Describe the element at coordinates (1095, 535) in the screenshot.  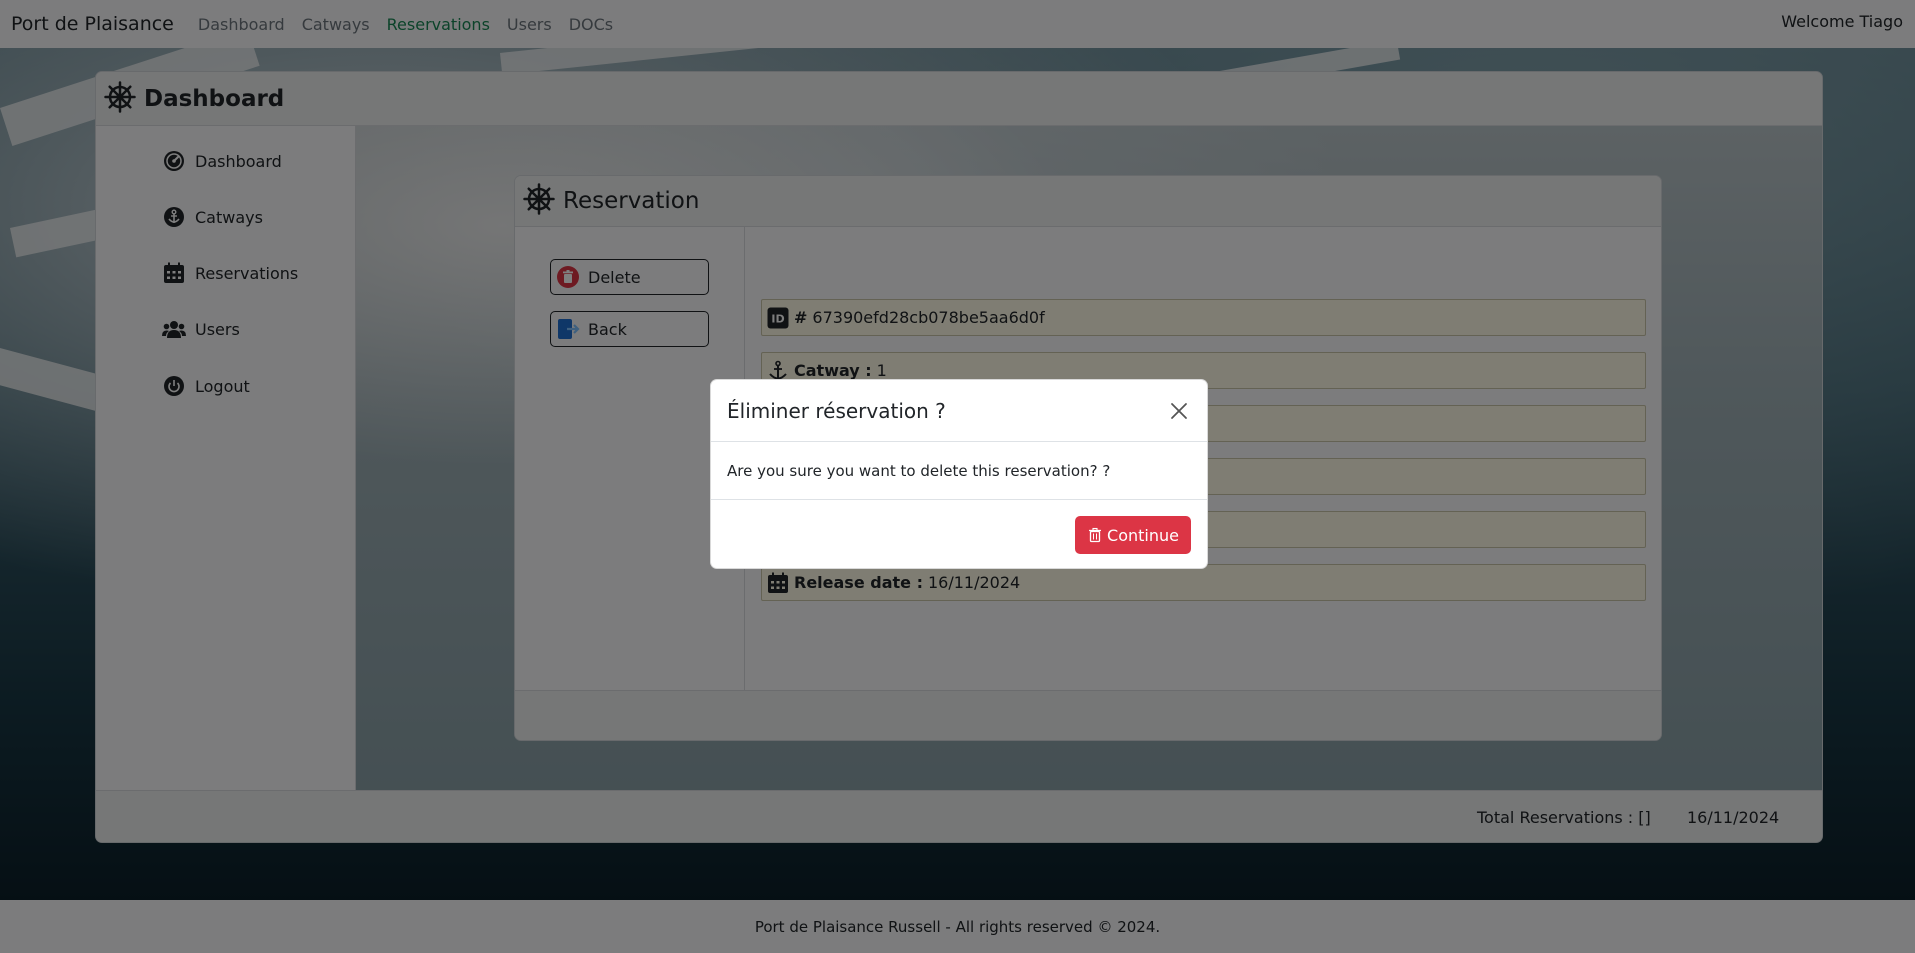
I see `trash-icon` at that location.